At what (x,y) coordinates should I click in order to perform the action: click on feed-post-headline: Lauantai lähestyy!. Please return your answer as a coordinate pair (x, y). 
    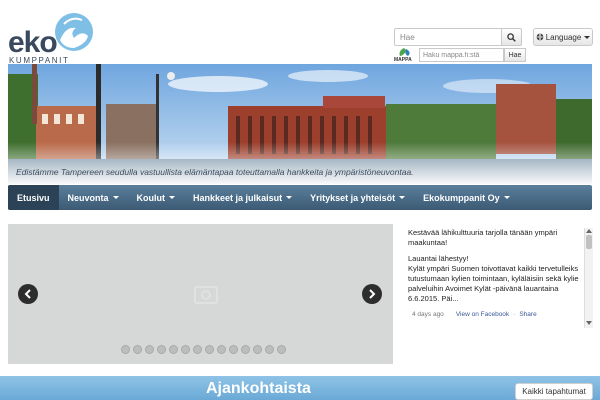
    Looking at the image, I should click on (438, 258).